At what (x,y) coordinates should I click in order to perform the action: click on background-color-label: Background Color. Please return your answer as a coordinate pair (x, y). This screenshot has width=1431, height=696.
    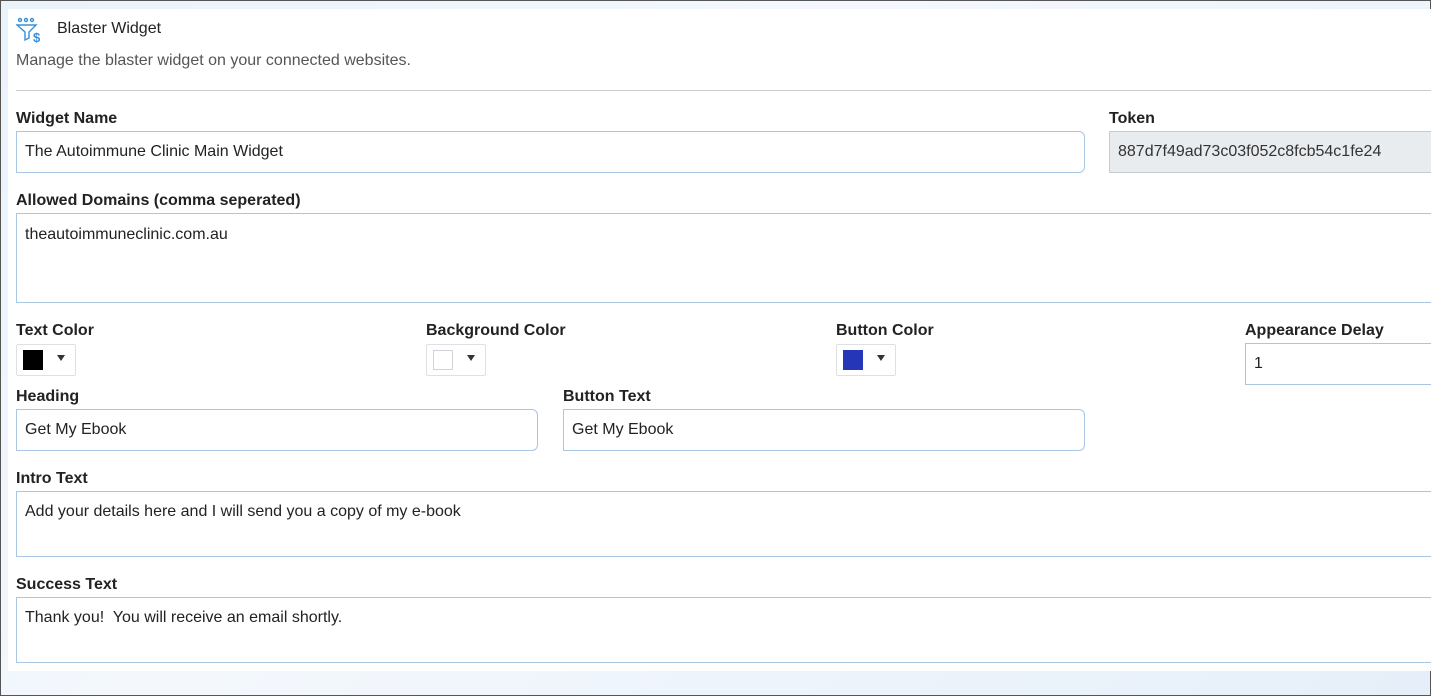
    Looking at the image, I should click on (496, 330).